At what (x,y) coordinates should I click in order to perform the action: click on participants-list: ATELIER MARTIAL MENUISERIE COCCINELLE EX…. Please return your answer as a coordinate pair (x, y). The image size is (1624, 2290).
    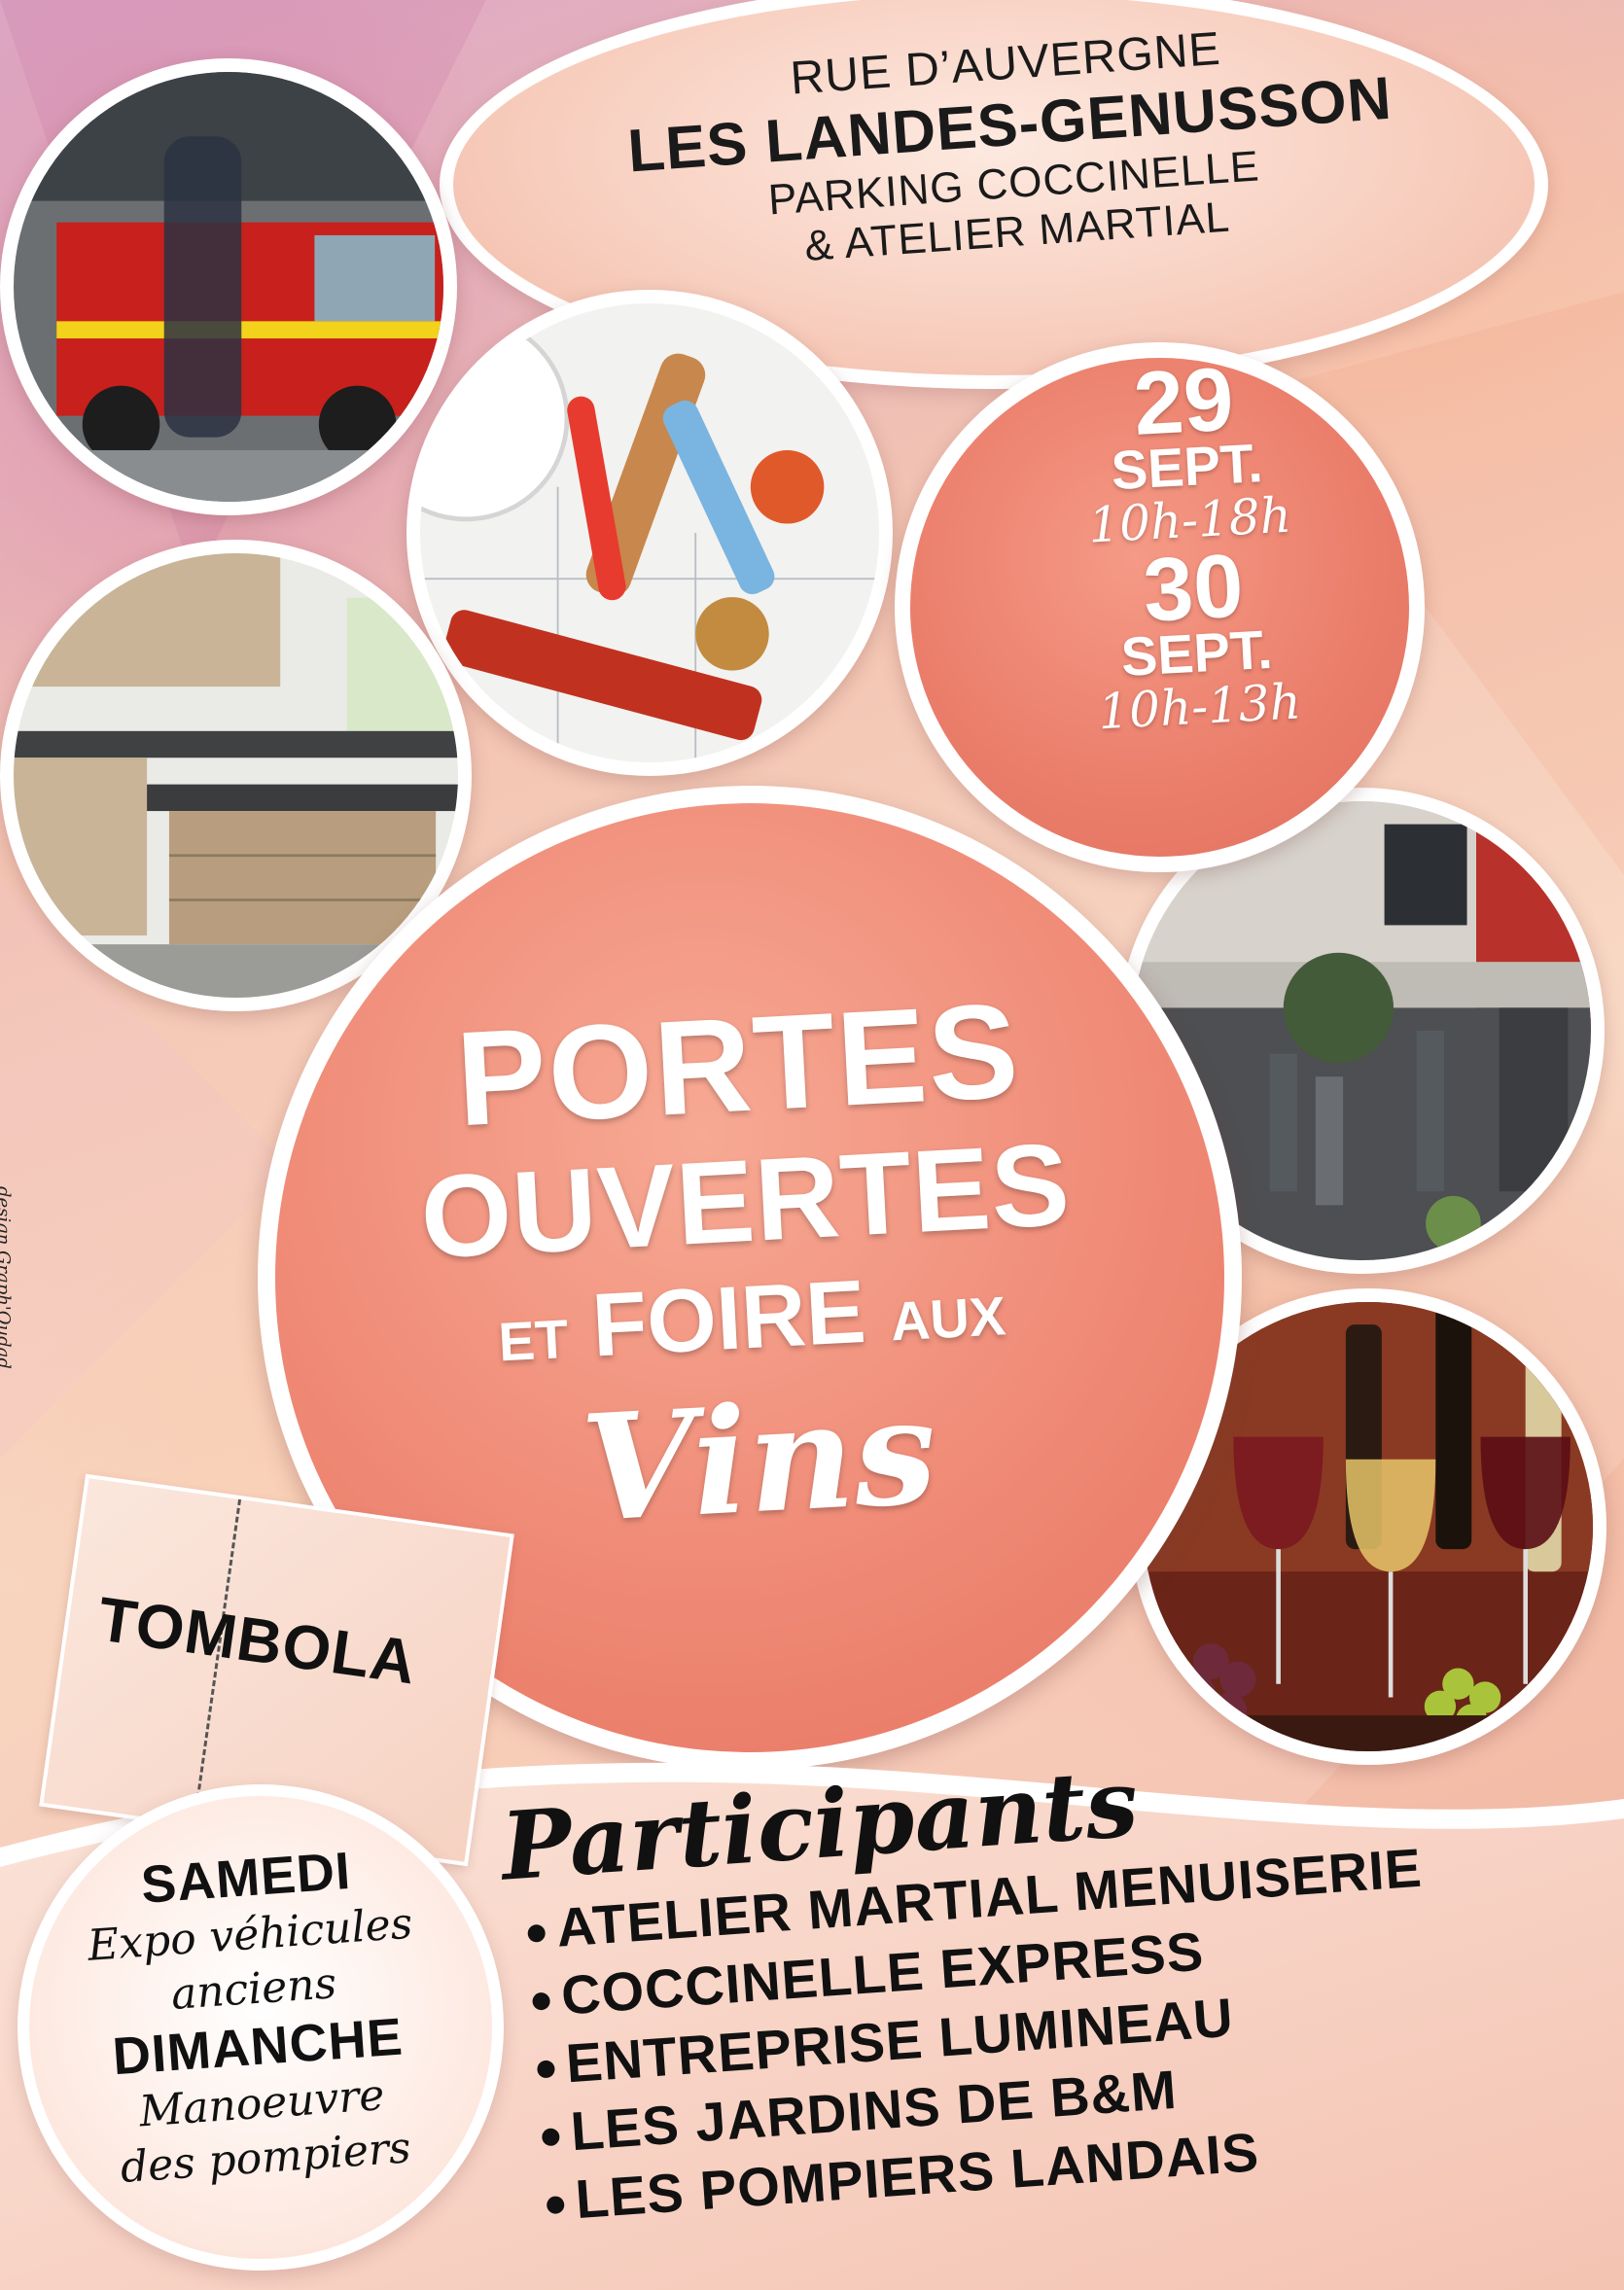
    Looking at the image, I should click on (984, 2035).